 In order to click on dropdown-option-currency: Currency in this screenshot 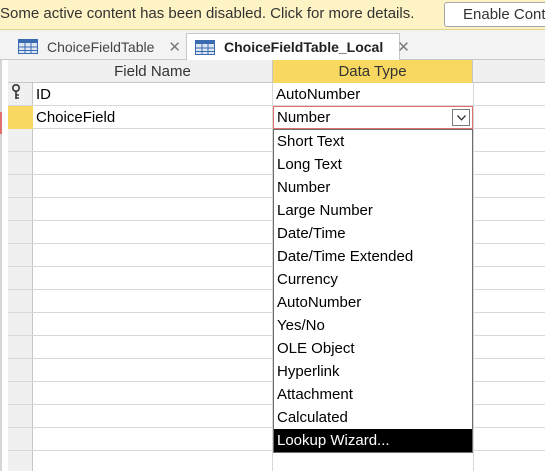, I will do `click(373, 279)`.